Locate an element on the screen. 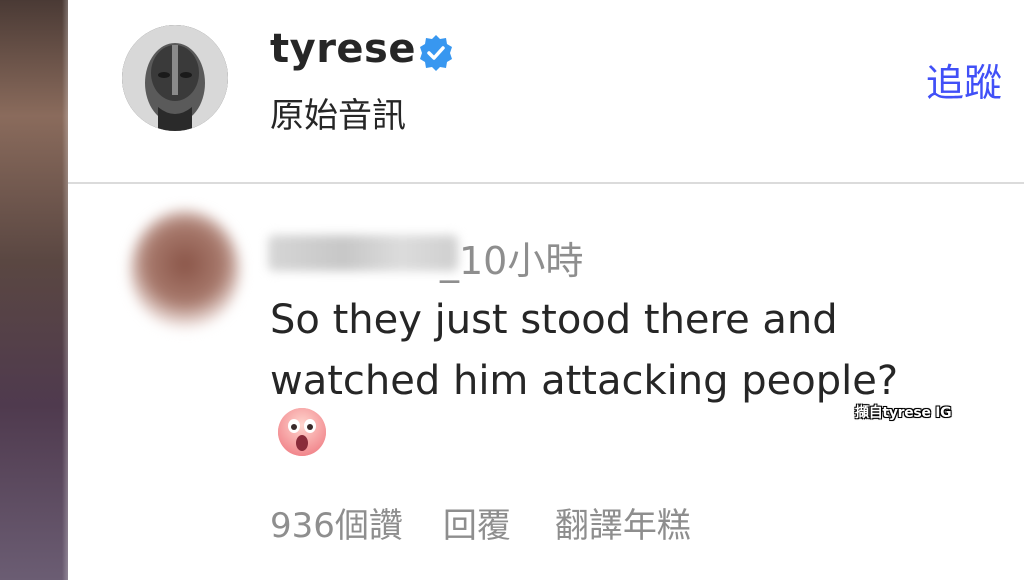  comment-text-line: So they just stood there and is located at coordinates (554, 320).